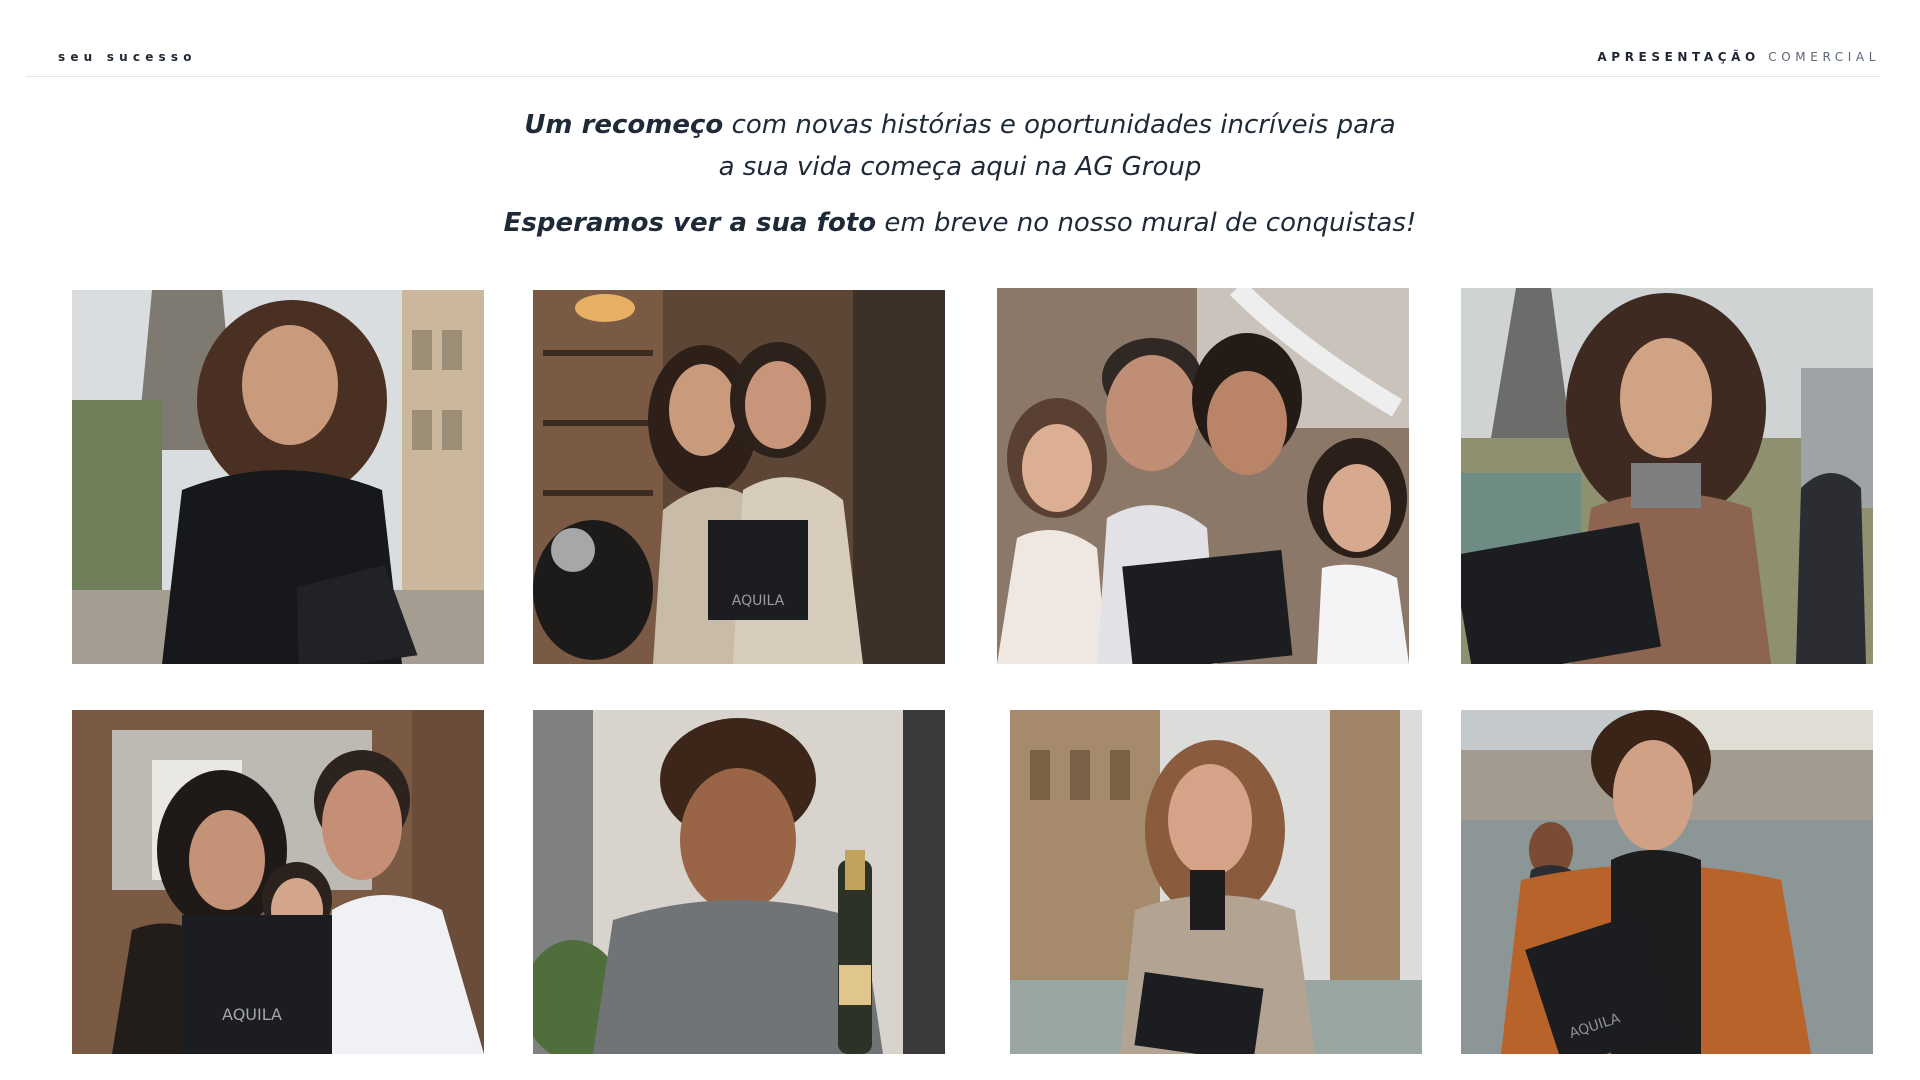 This screenshot has height=1080, width=1920. I want to click on intro-line-3-rest: em breve no nosso mural de conquistas!, so click(1150, 223).